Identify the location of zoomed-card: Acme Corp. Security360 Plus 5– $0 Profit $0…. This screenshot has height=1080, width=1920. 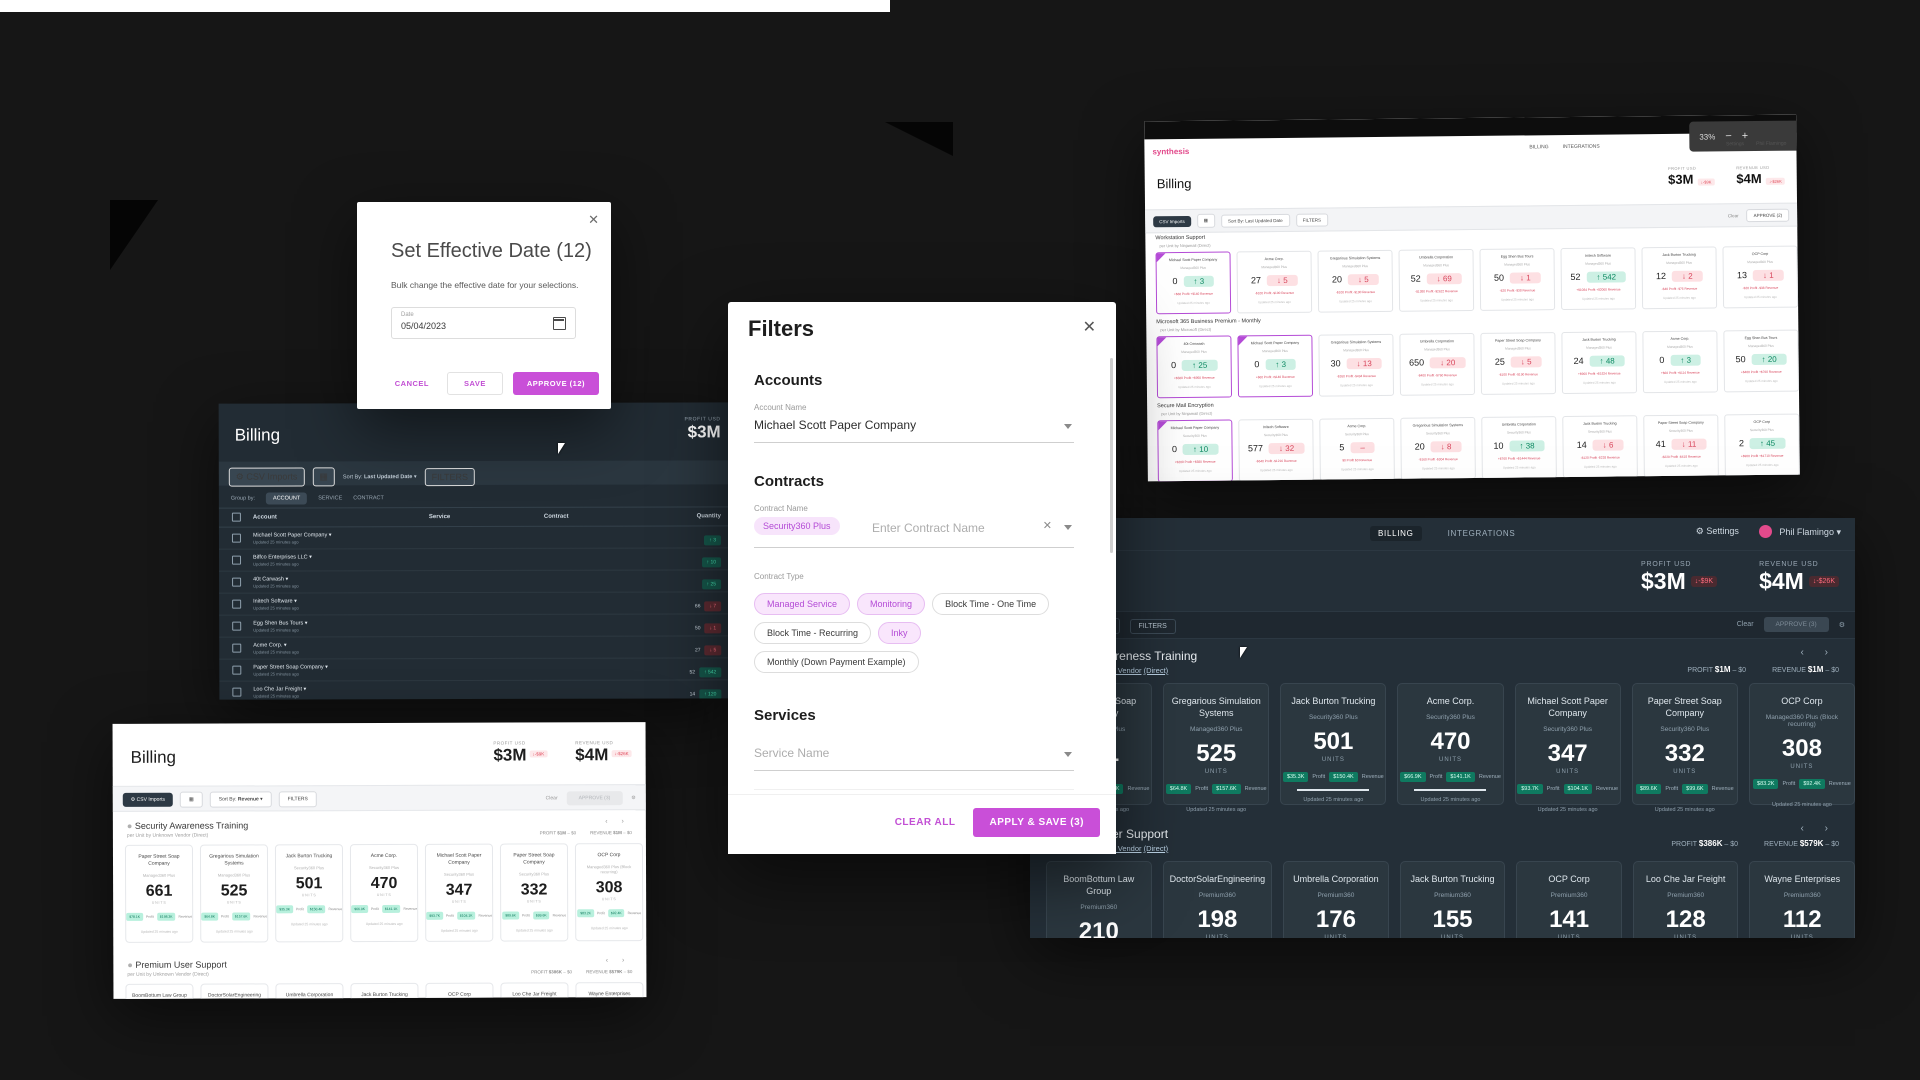
(1357, 449).